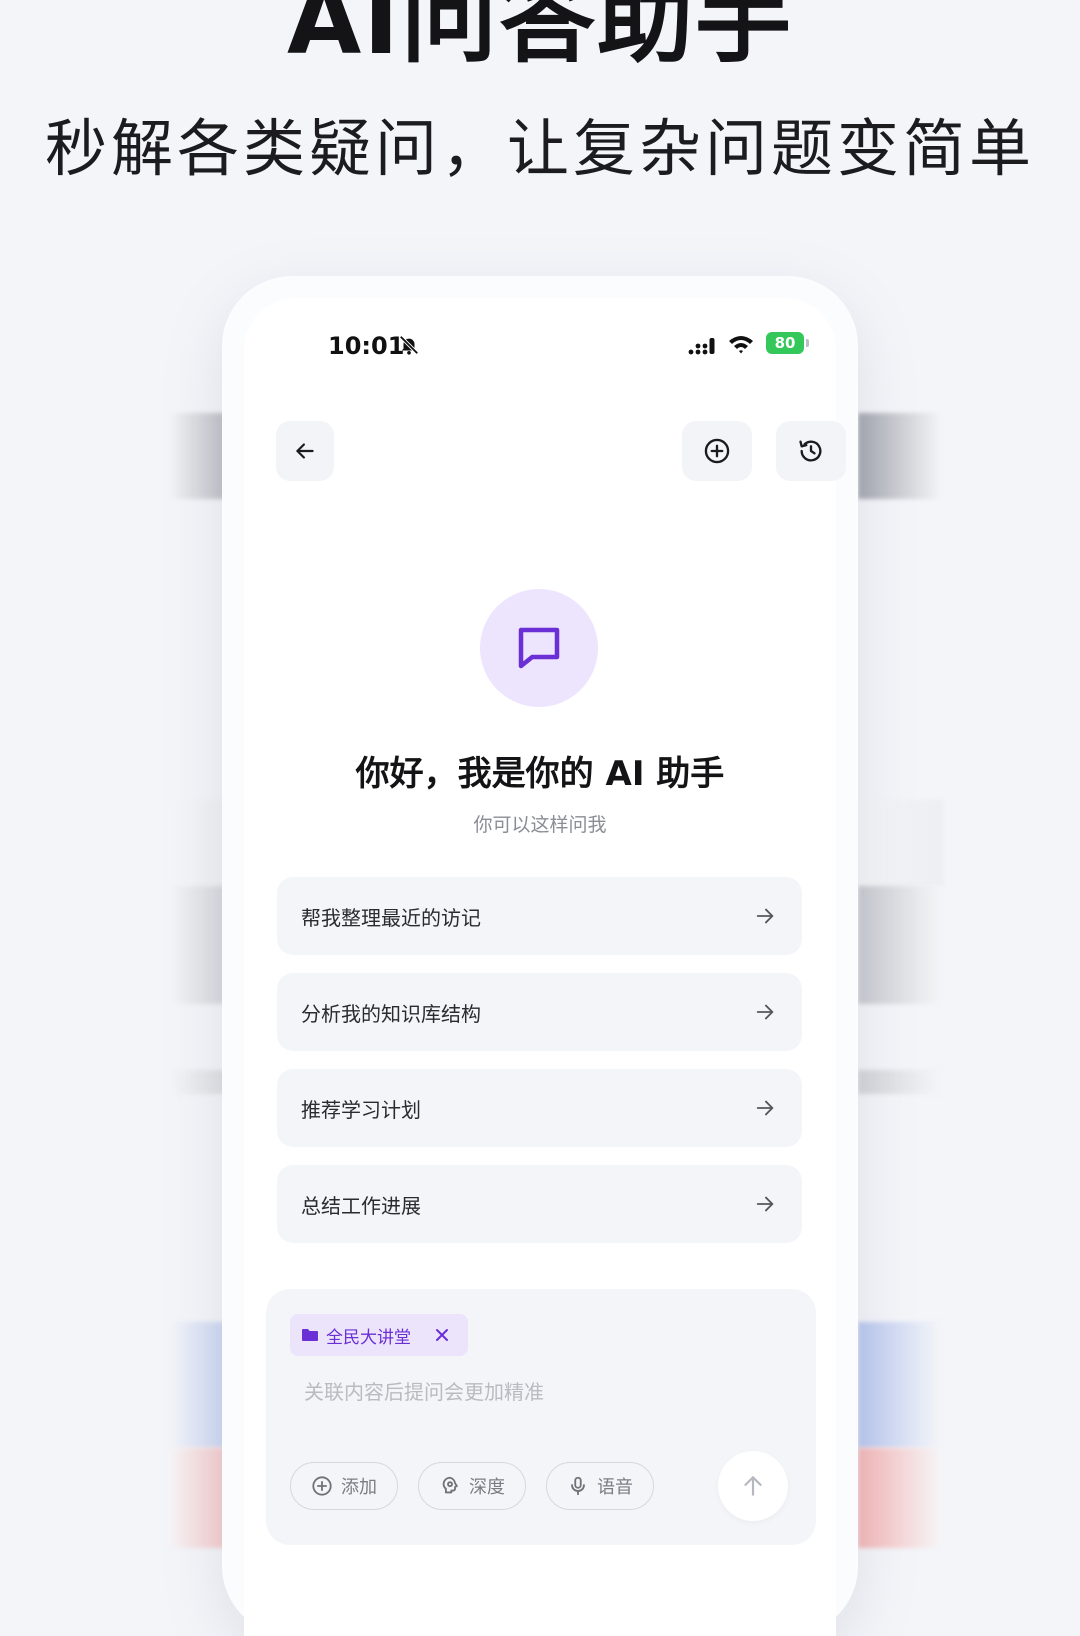  I want to click on hero-title: AI问答助手, so click(539, 38).